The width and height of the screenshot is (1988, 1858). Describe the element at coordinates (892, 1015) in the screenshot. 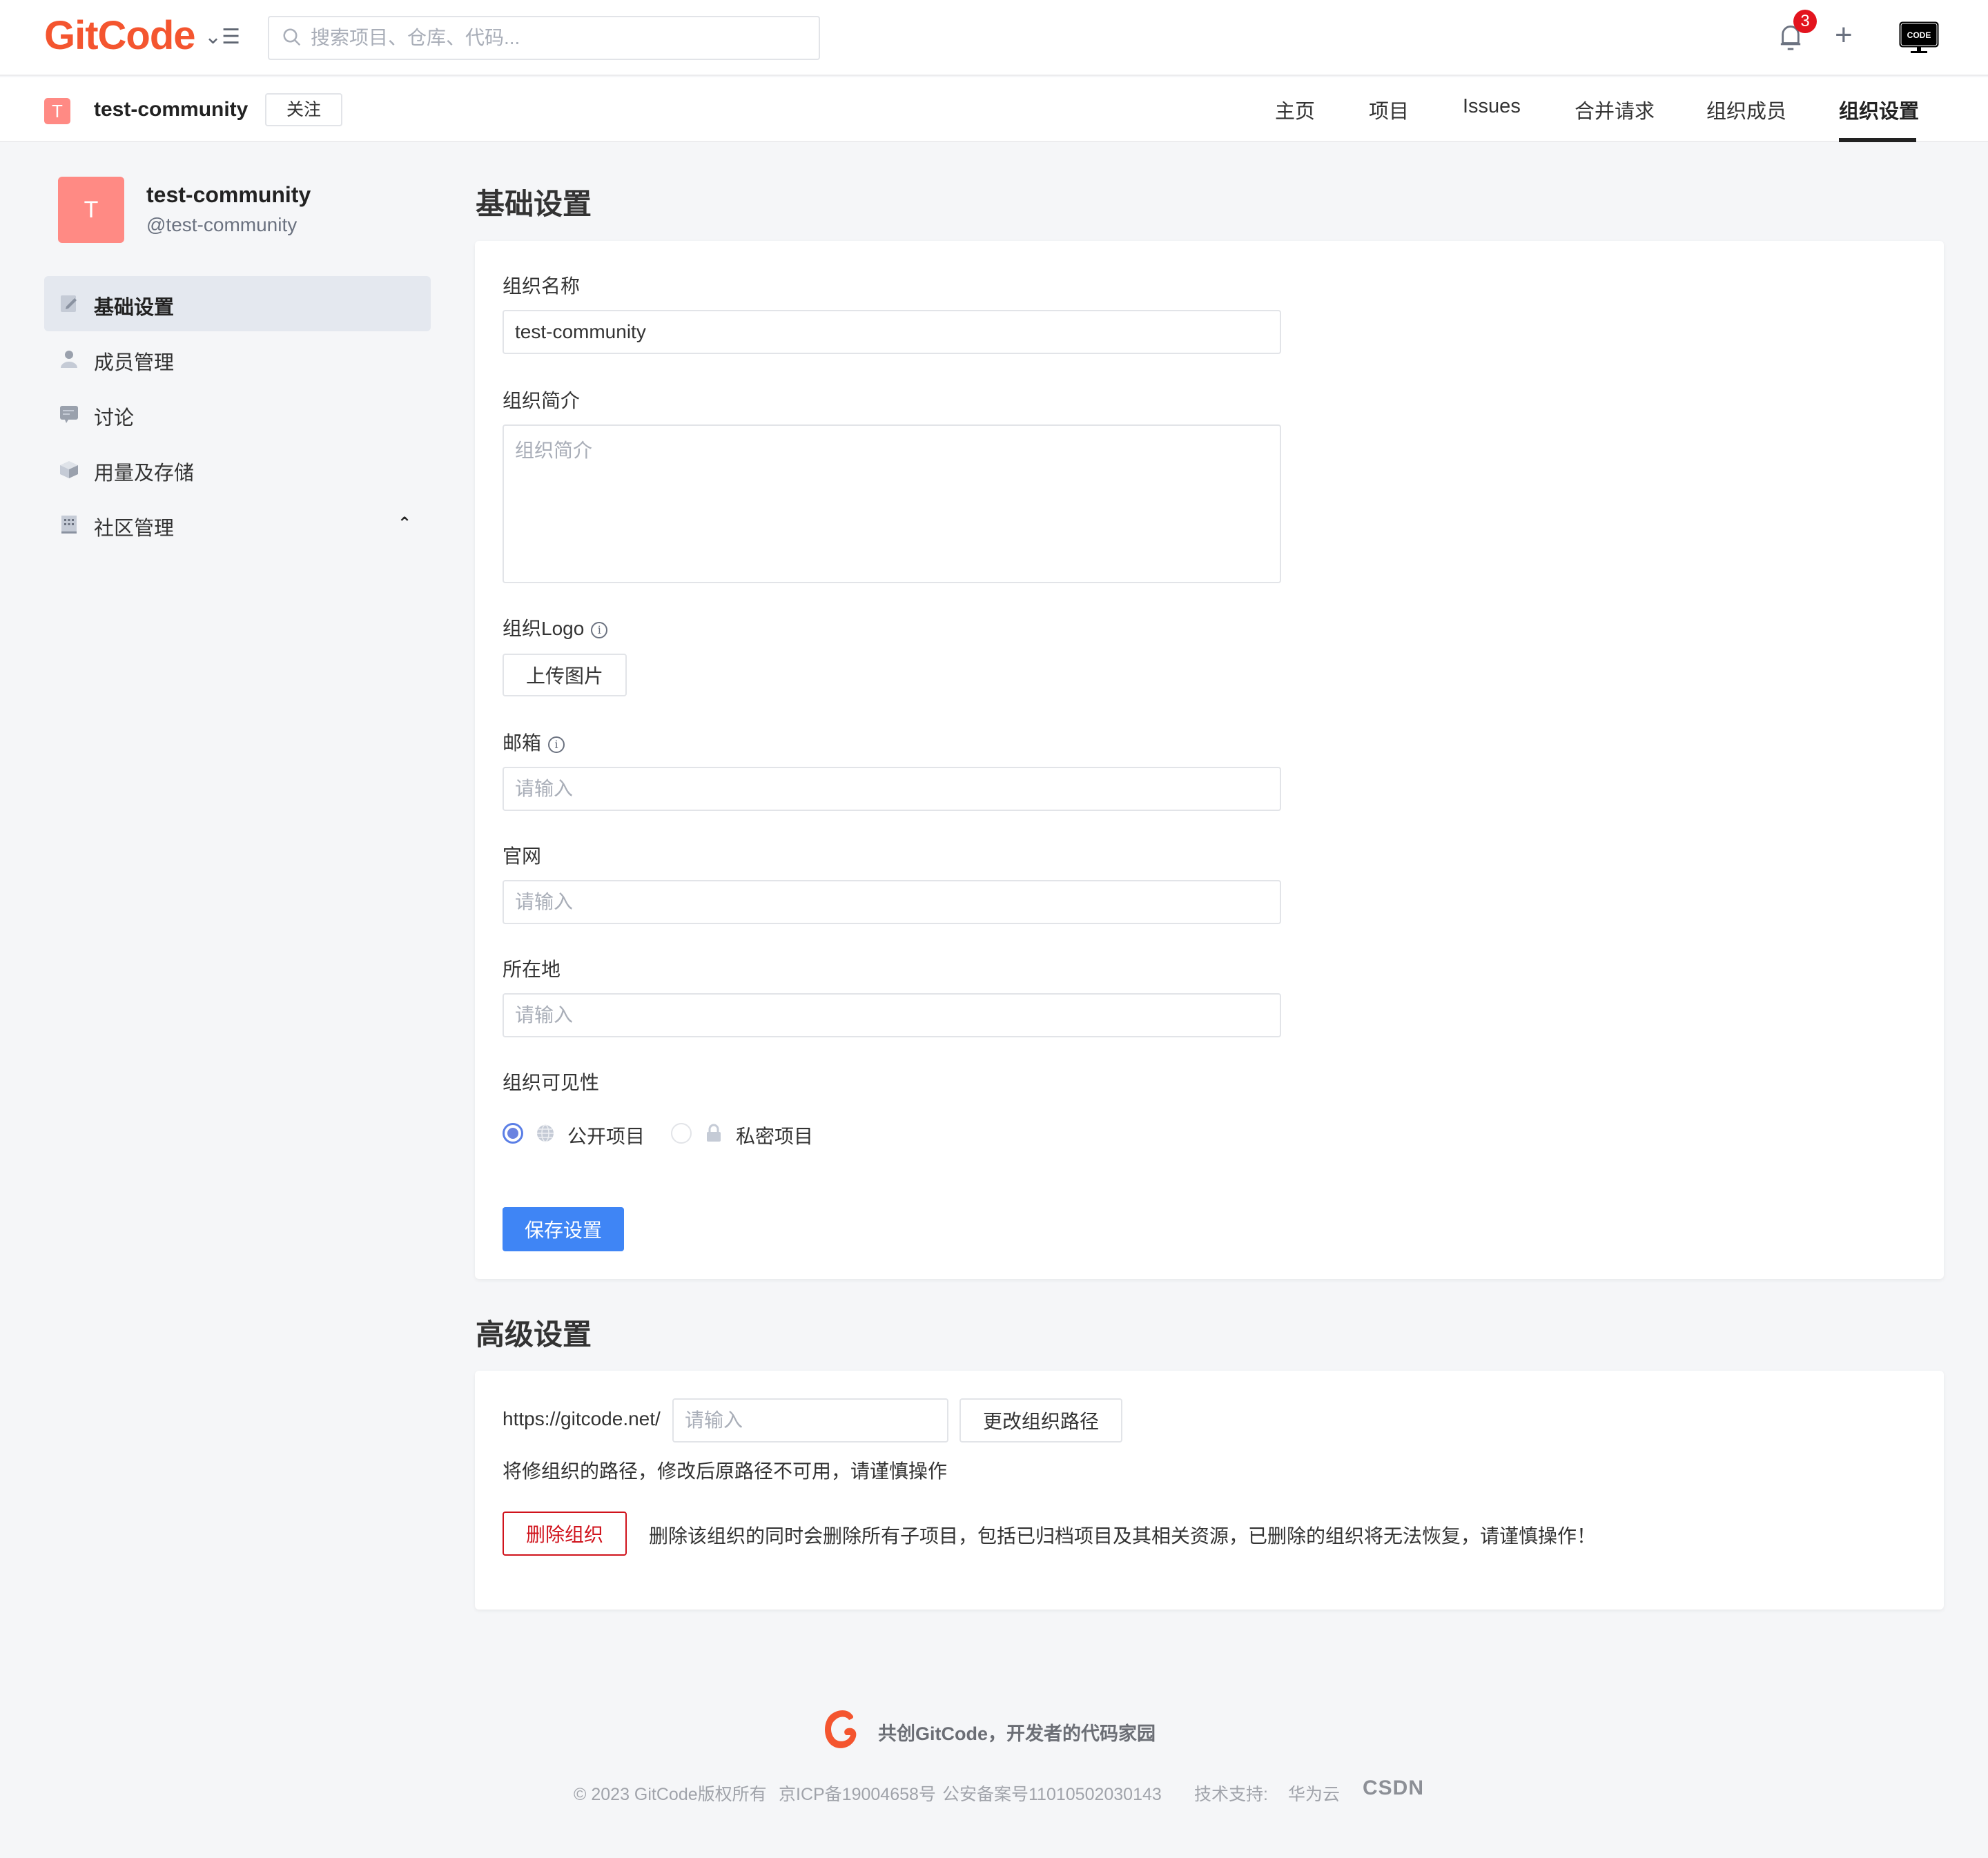

I see `location-input` at that location.